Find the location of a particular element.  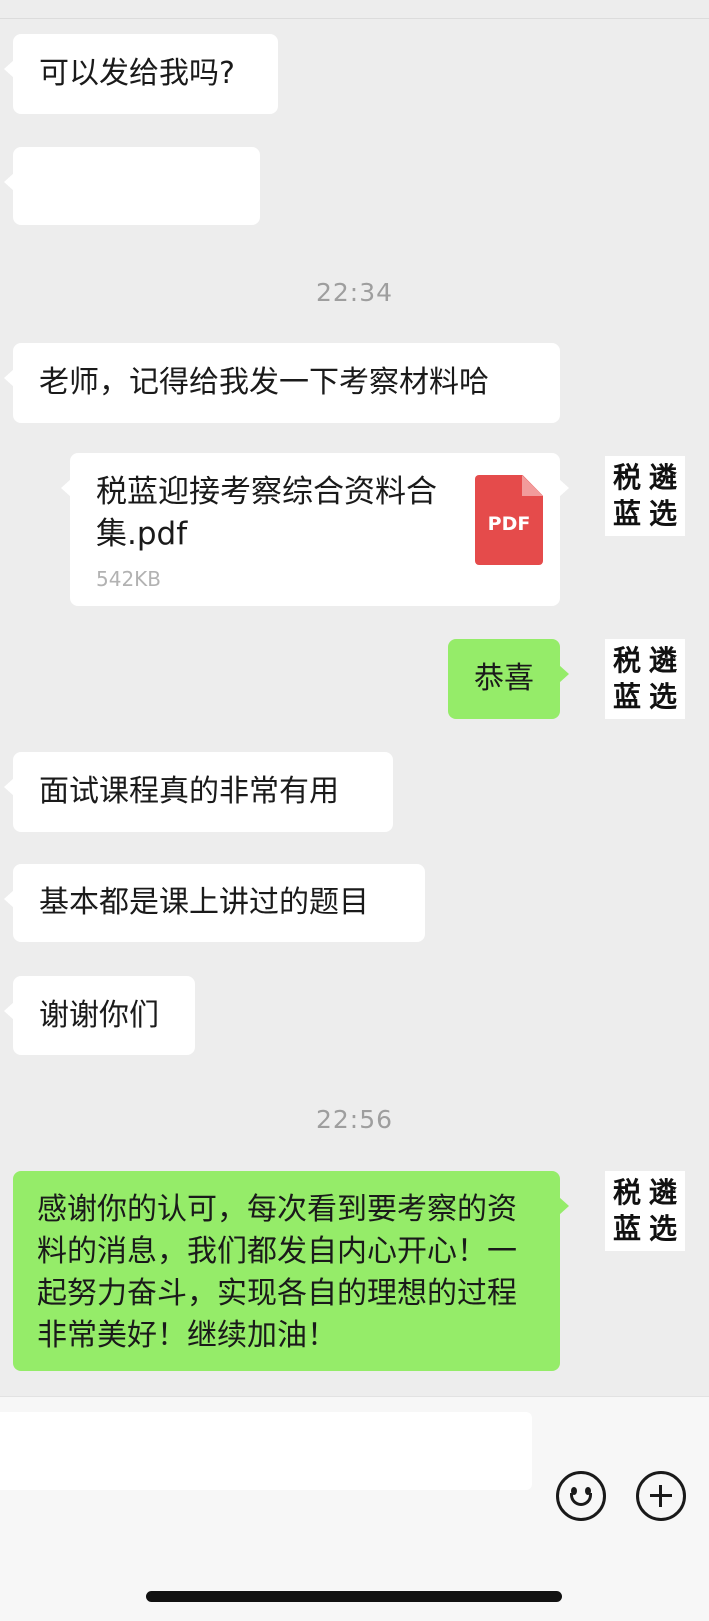

message-text: 面试课程真的非常有用 is located at coordinates (189, 791).